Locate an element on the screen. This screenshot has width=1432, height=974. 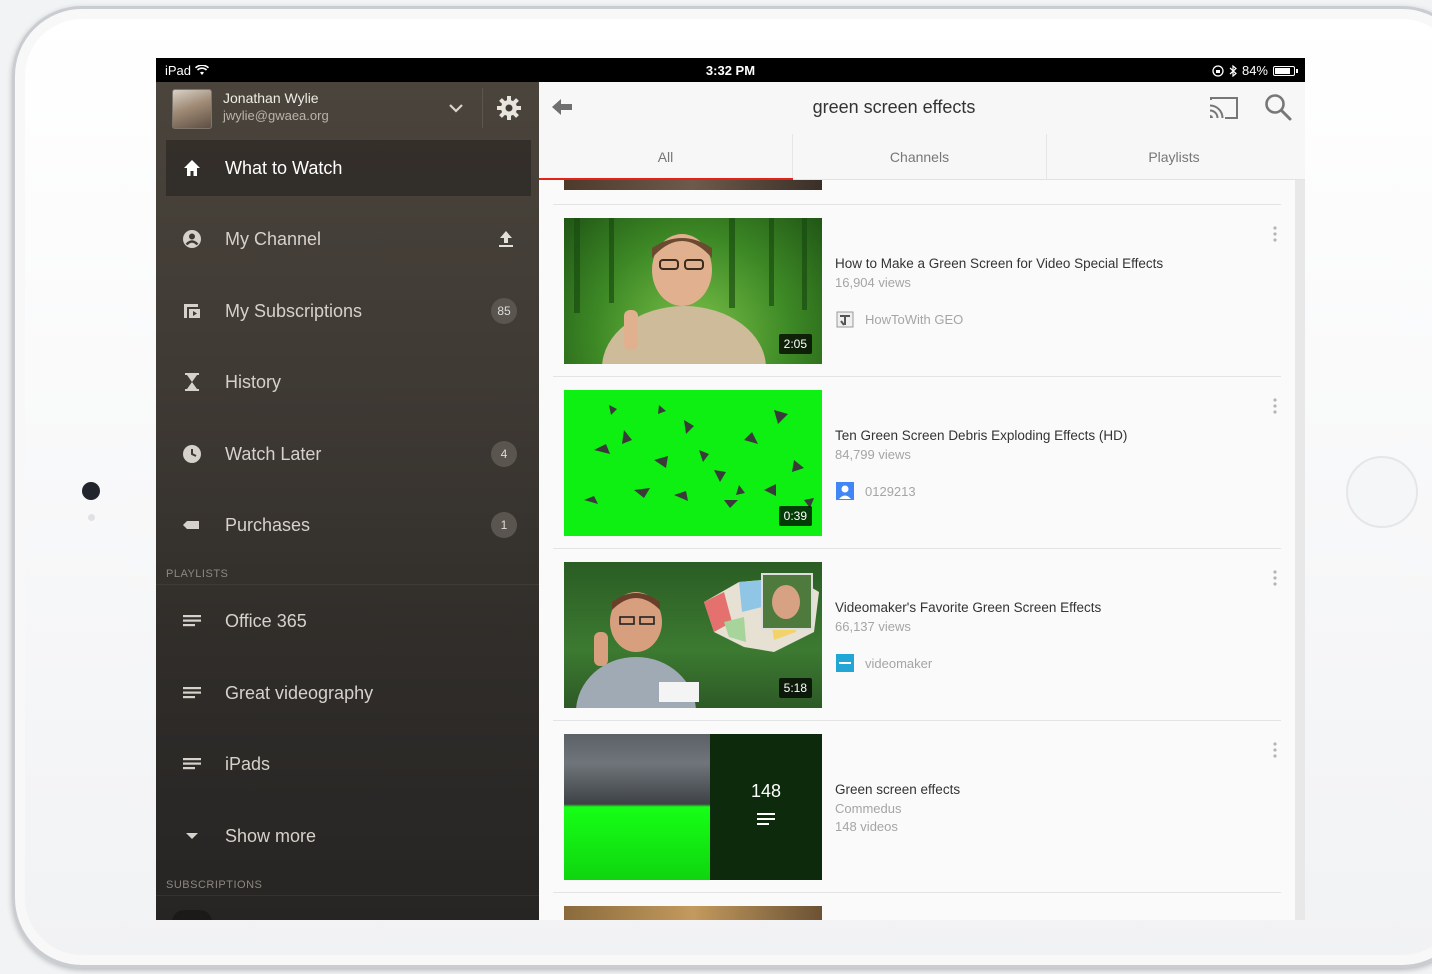
previous-result-thumbnail-partial is located at coordinates (693, 185).